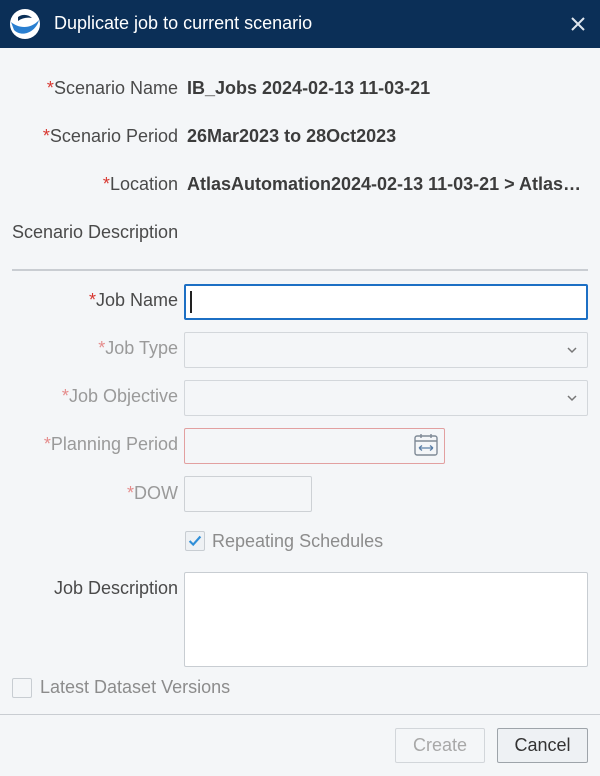  Describe the element at coordinates (135, 687) in the screenshot. I see `latest-dataset-label: Latest Dataset Versions` at that location.